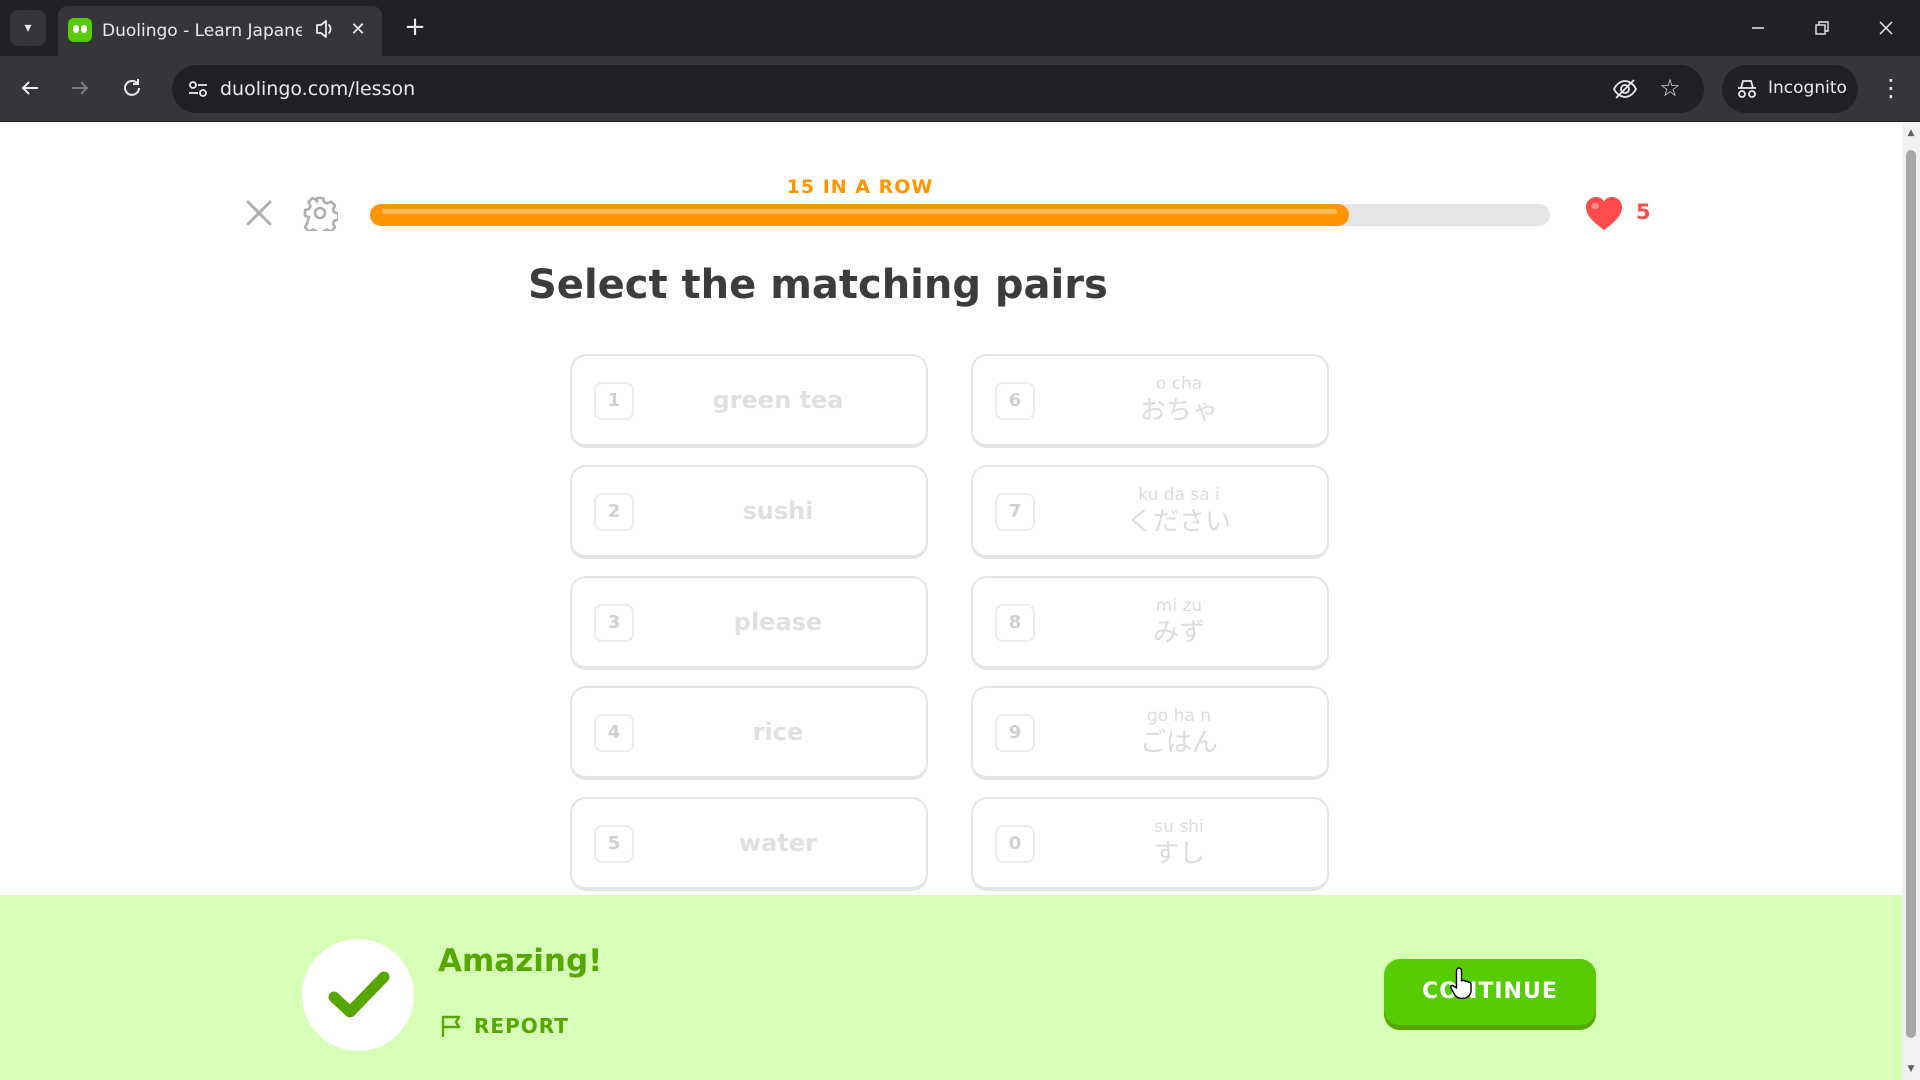 The height and width of the screenshot is (1080, 1920). I want to click on pair-card-left-2: 2 sushi, so click(749, 512).